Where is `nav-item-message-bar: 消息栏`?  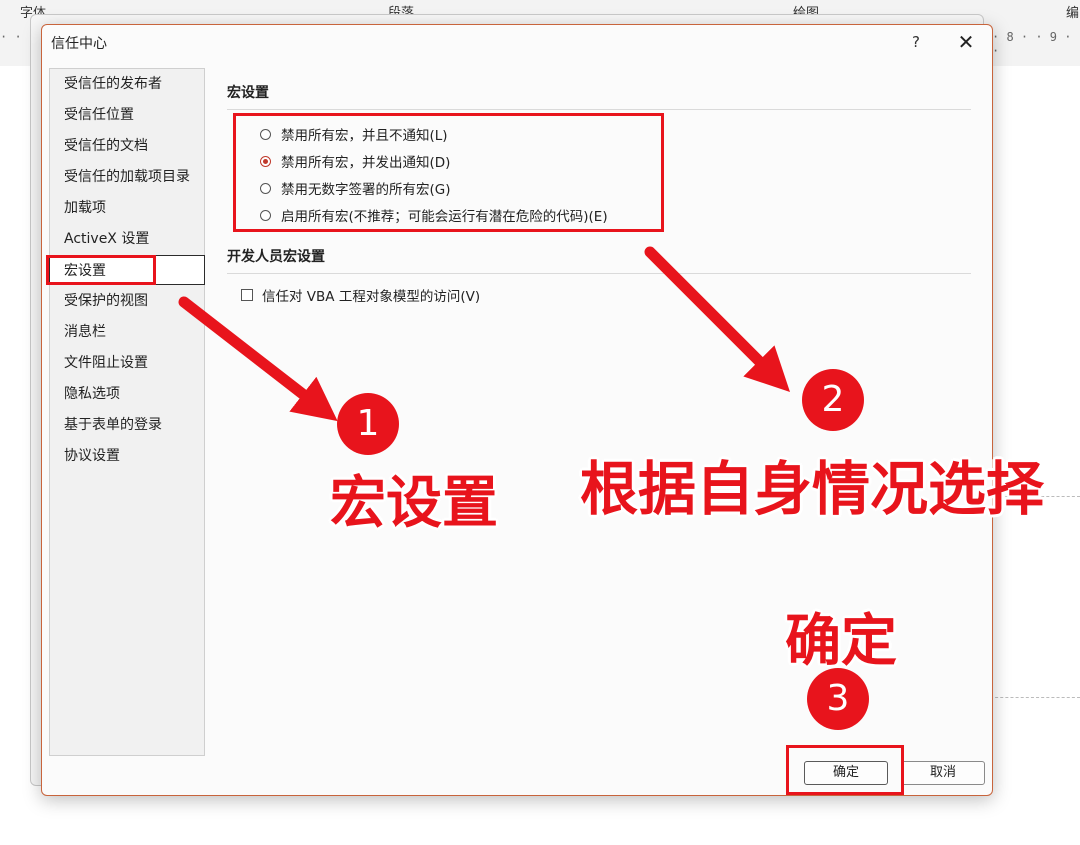
nav-item-message-bar: 消息栏 is located at coordinates (127, 332).